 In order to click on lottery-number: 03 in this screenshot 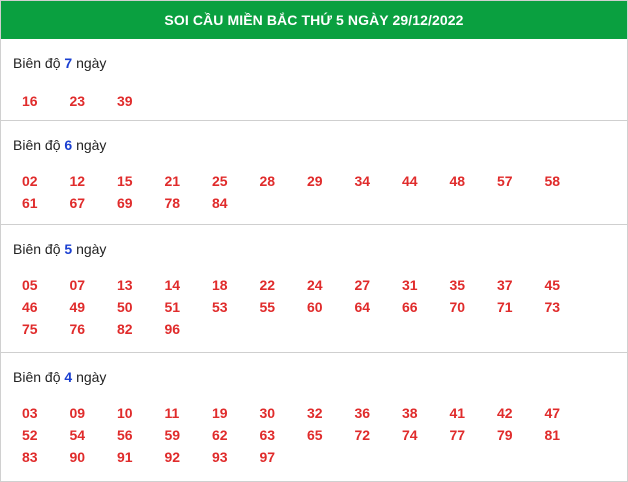, I will do `click(30, 413)`.